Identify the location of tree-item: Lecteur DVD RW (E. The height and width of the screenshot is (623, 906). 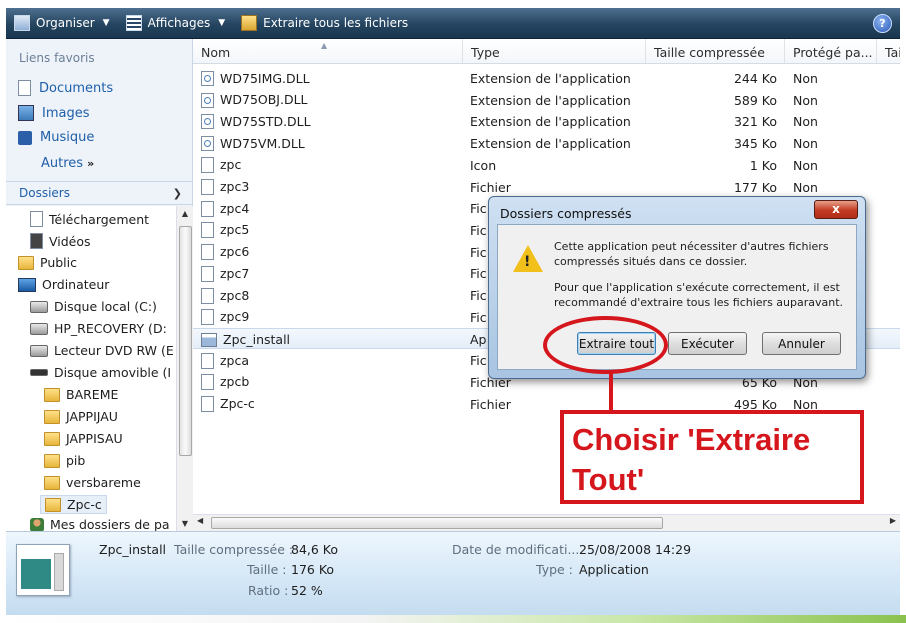
(102, 350).